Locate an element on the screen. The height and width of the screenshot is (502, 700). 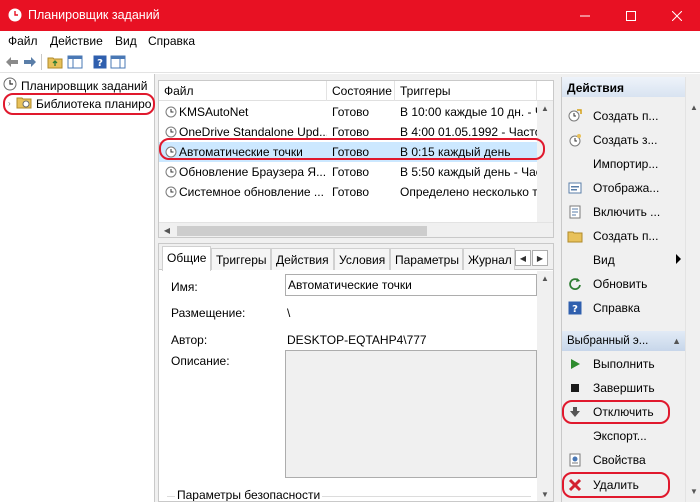
action-run: Выполнить is located at coordinates (623, 364).